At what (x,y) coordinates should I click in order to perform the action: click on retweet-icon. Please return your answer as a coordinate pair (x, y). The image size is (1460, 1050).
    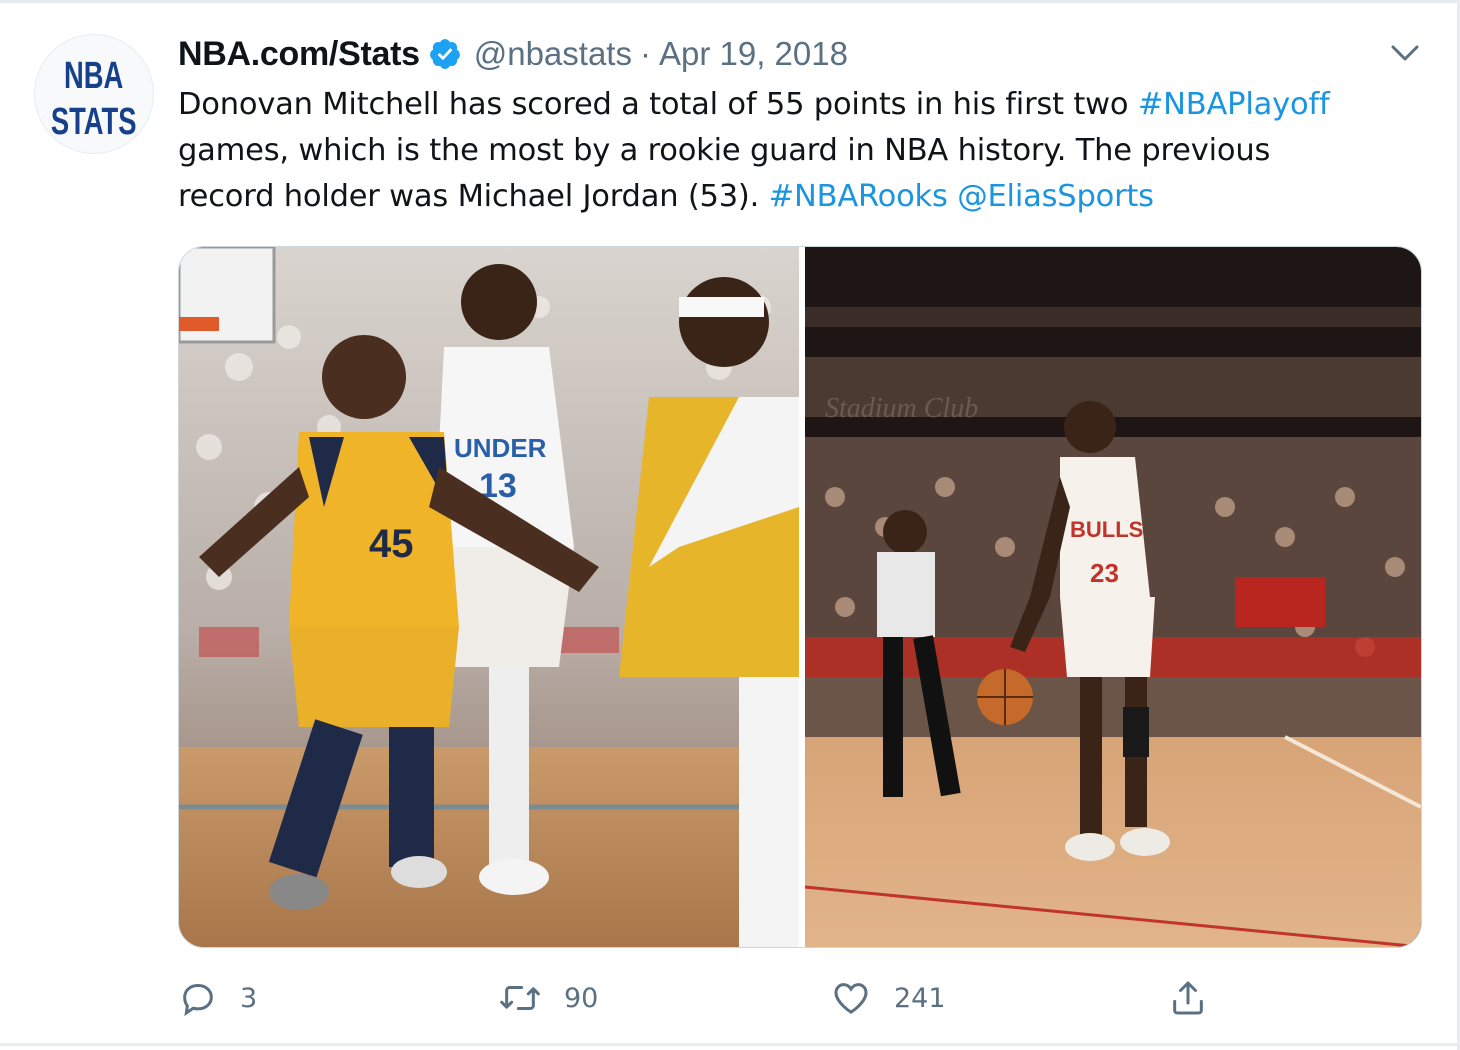
    Looking at the image, I should click on (520, 998).